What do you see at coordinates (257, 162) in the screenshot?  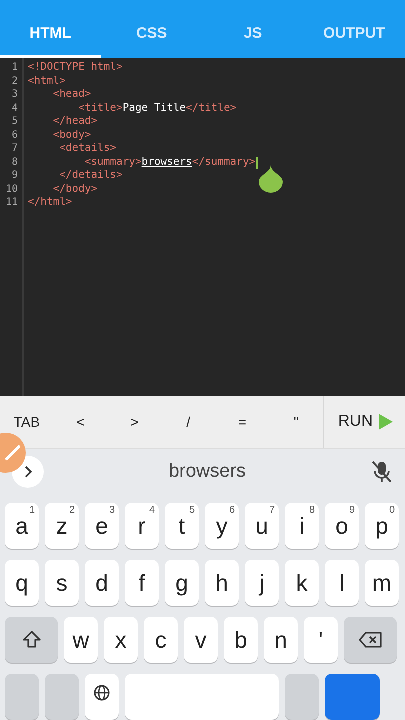 I see `text-cursor` at bounding box center [257, 162].